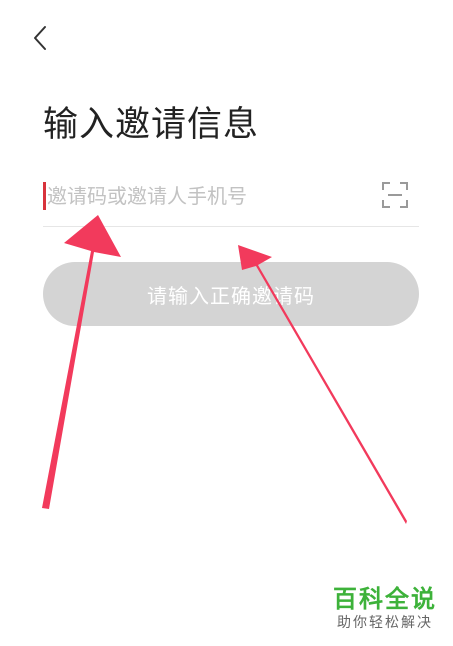 This screenshot has height=646, width=453. I want to click on scan-button, so click(395, 195).